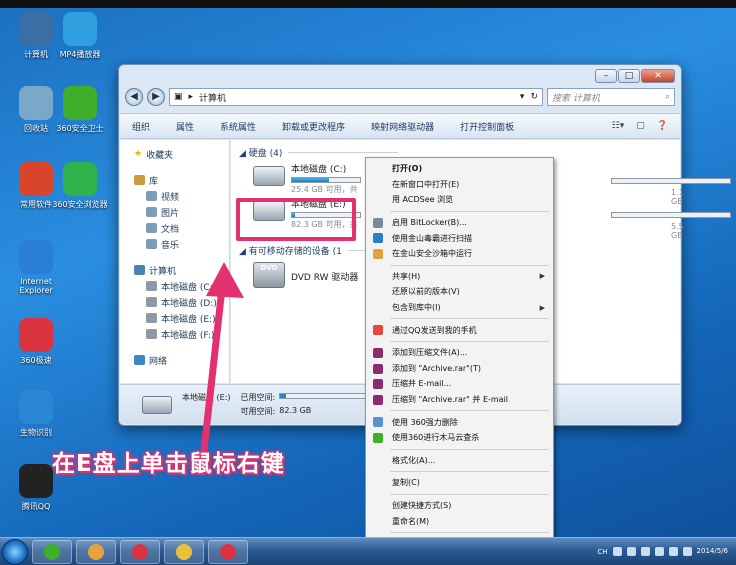 The width and height of the screenshot is (736, 565). I want to click on toolbar-map-drive: 映射网络驱动器, so click(402, 126).